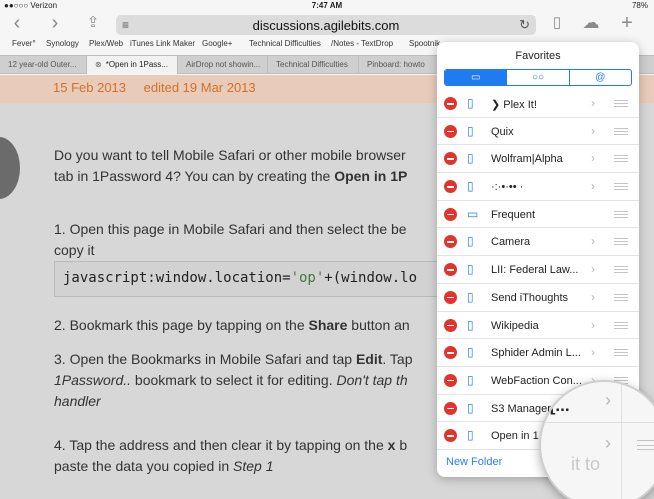 This screenshot has height=499, width=654. What do you see at coordinates (538, 104) in the screenshot?
I see `favorite-row: ▯ ❯ Plex It! ›` at bounding box center [538, 104].